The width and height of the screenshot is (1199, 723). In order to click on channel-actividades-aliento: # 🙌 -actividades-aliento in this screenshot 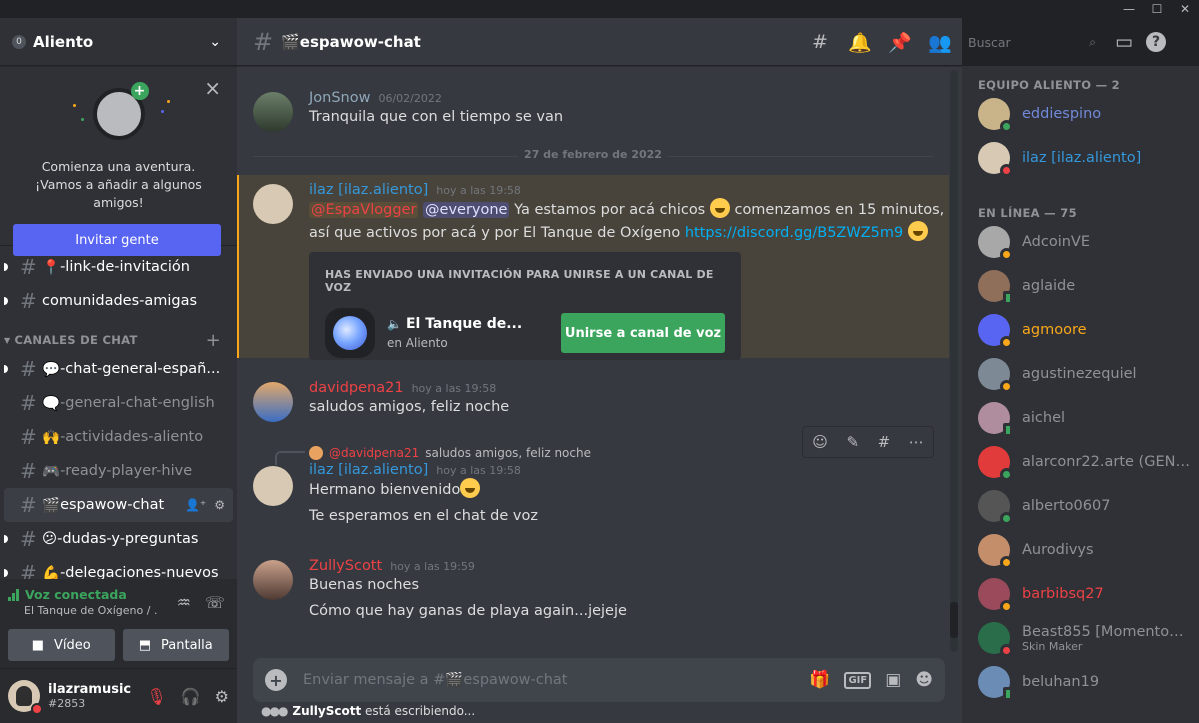, I will do `click(118, 437)`.